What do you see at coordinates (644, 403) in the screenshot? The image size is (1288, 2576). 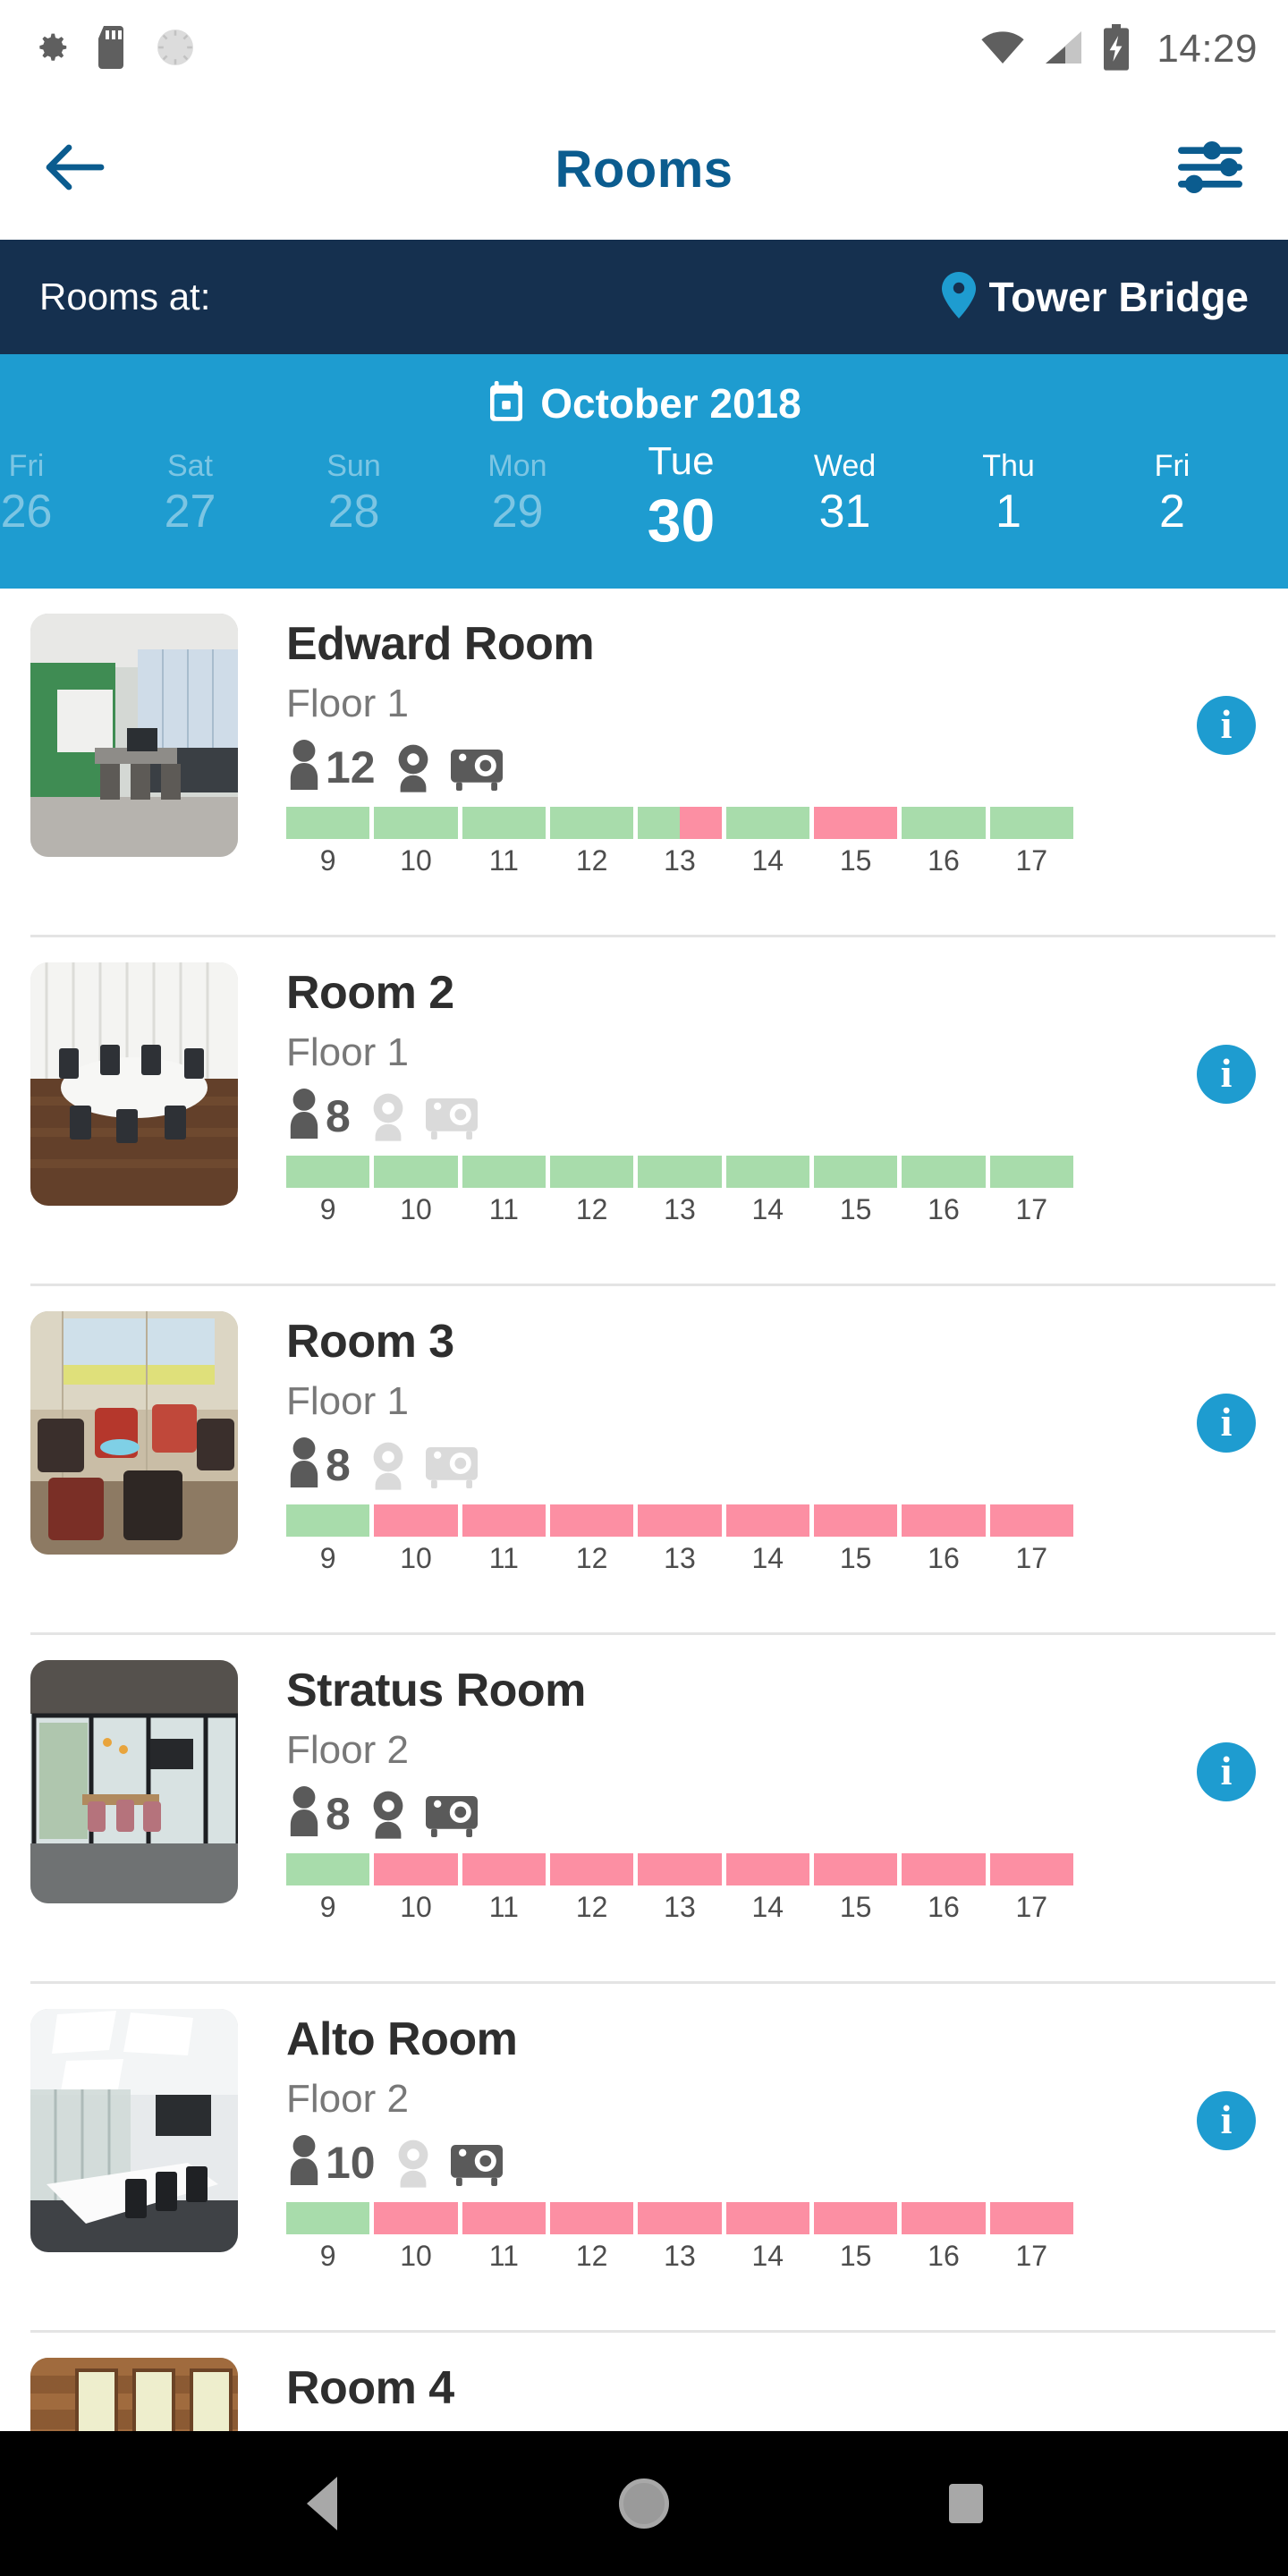 I see `month-selector: October 2018` at bounding box center [644, 403].